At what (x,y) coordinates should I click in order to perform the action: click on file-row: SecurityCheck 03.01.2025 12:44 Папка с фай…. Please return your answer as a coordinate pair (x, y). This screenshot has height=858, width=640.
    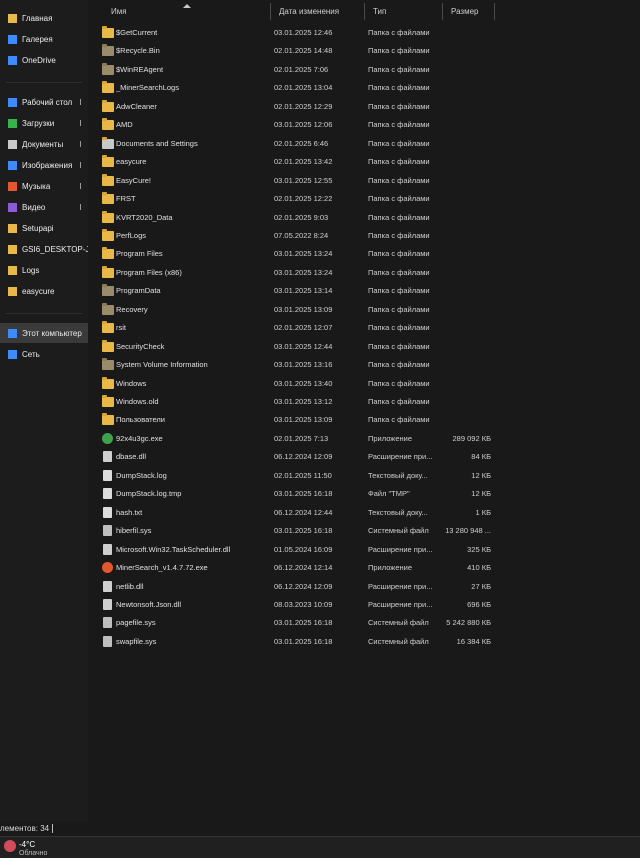
    Looking at the image, I should click on (364, 347).